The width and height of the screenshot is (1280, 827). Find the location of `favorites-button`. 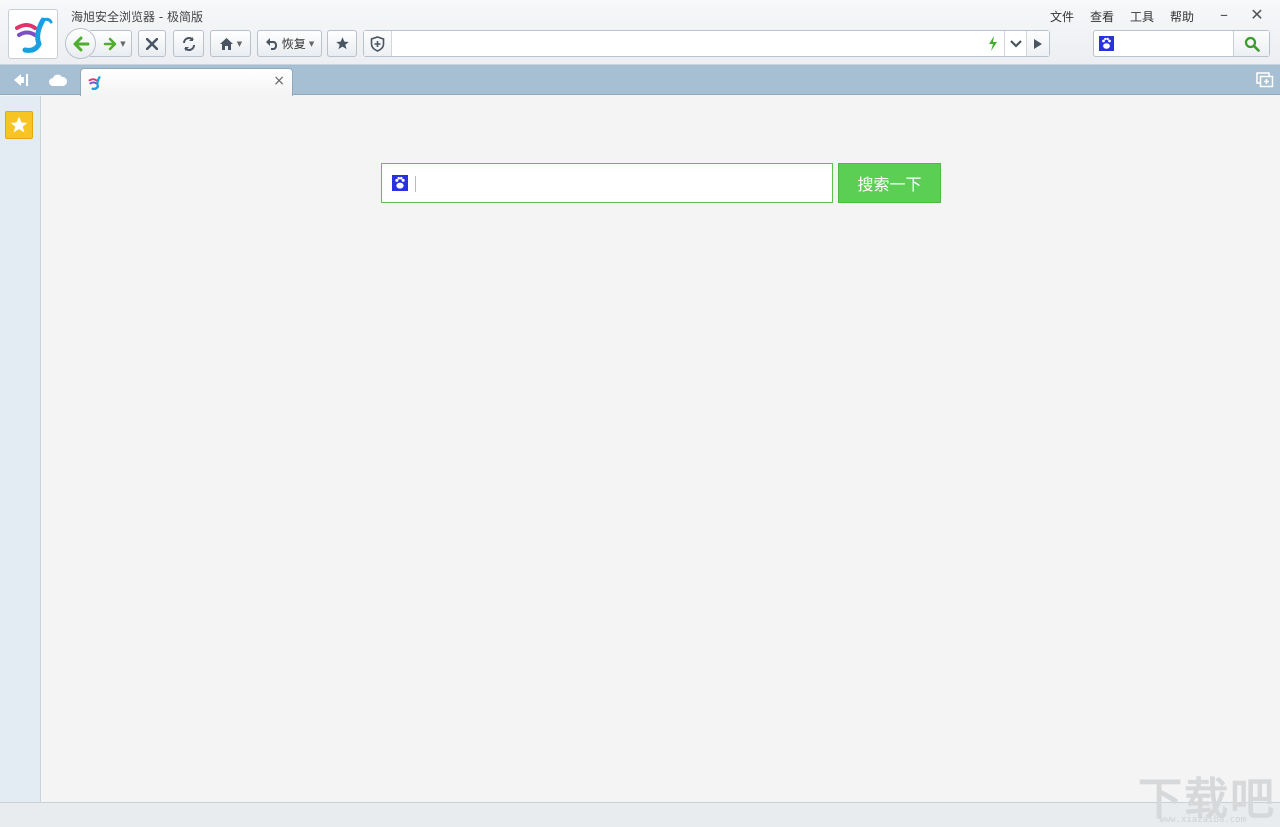

favorites-button is located at coordinates (19, 125).